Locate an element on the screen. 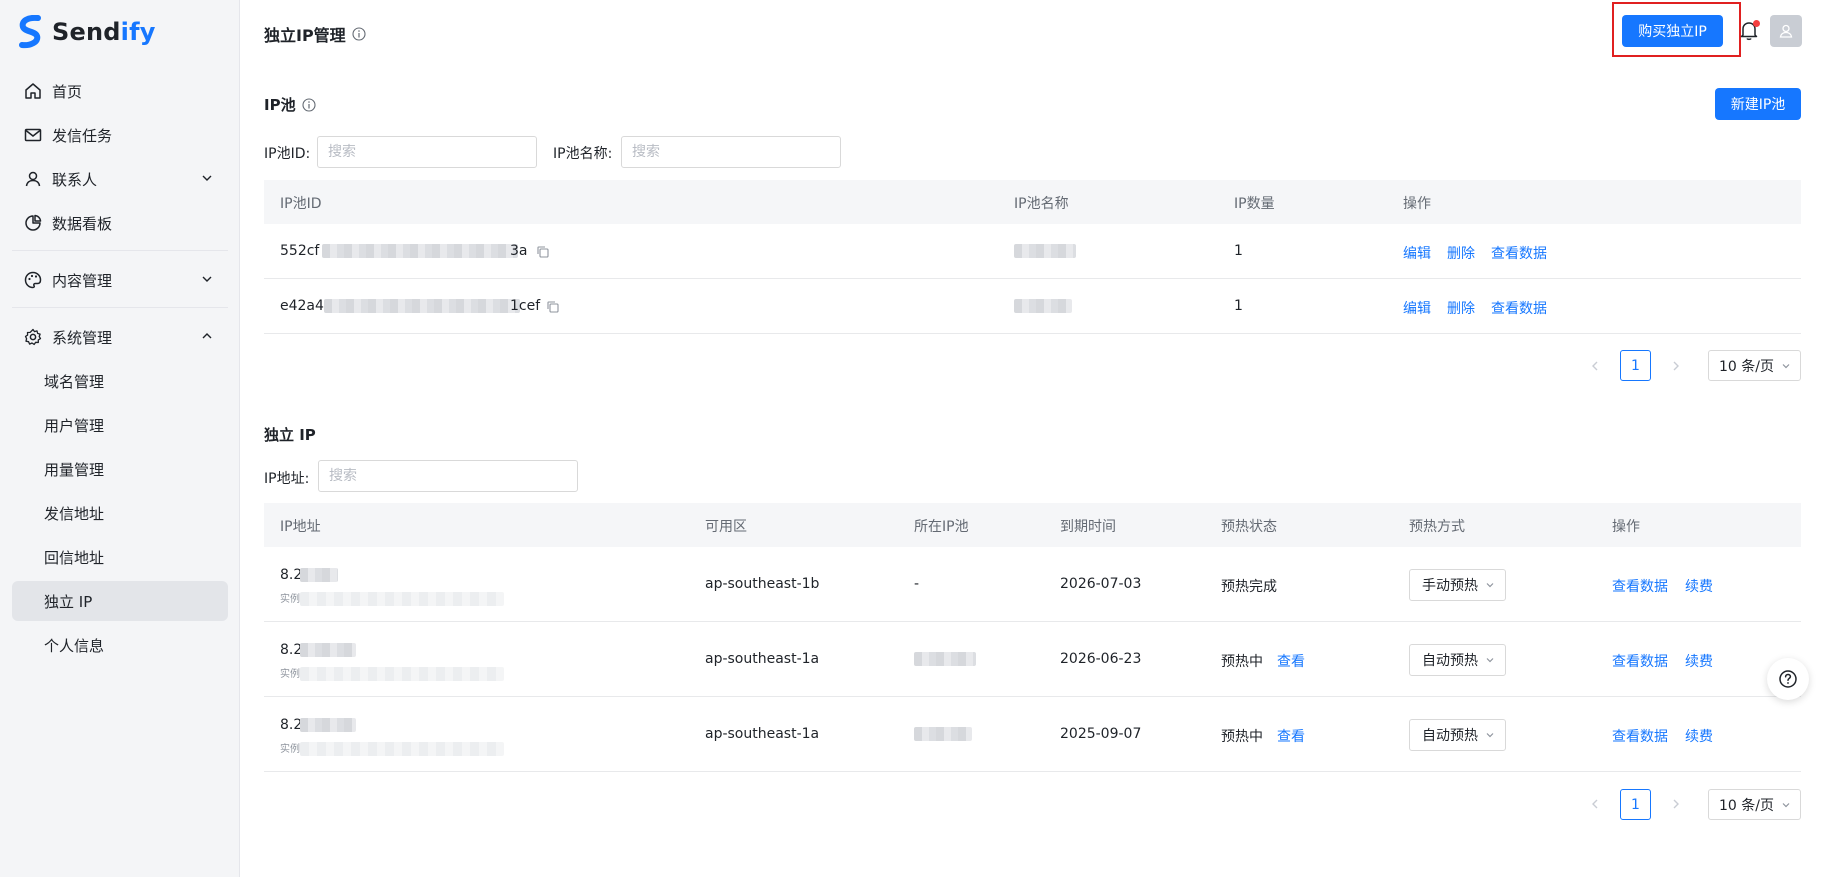 The image size is (1825, 877). sidebar-item-label: 独立 IP is located at coordinates (68, 601).